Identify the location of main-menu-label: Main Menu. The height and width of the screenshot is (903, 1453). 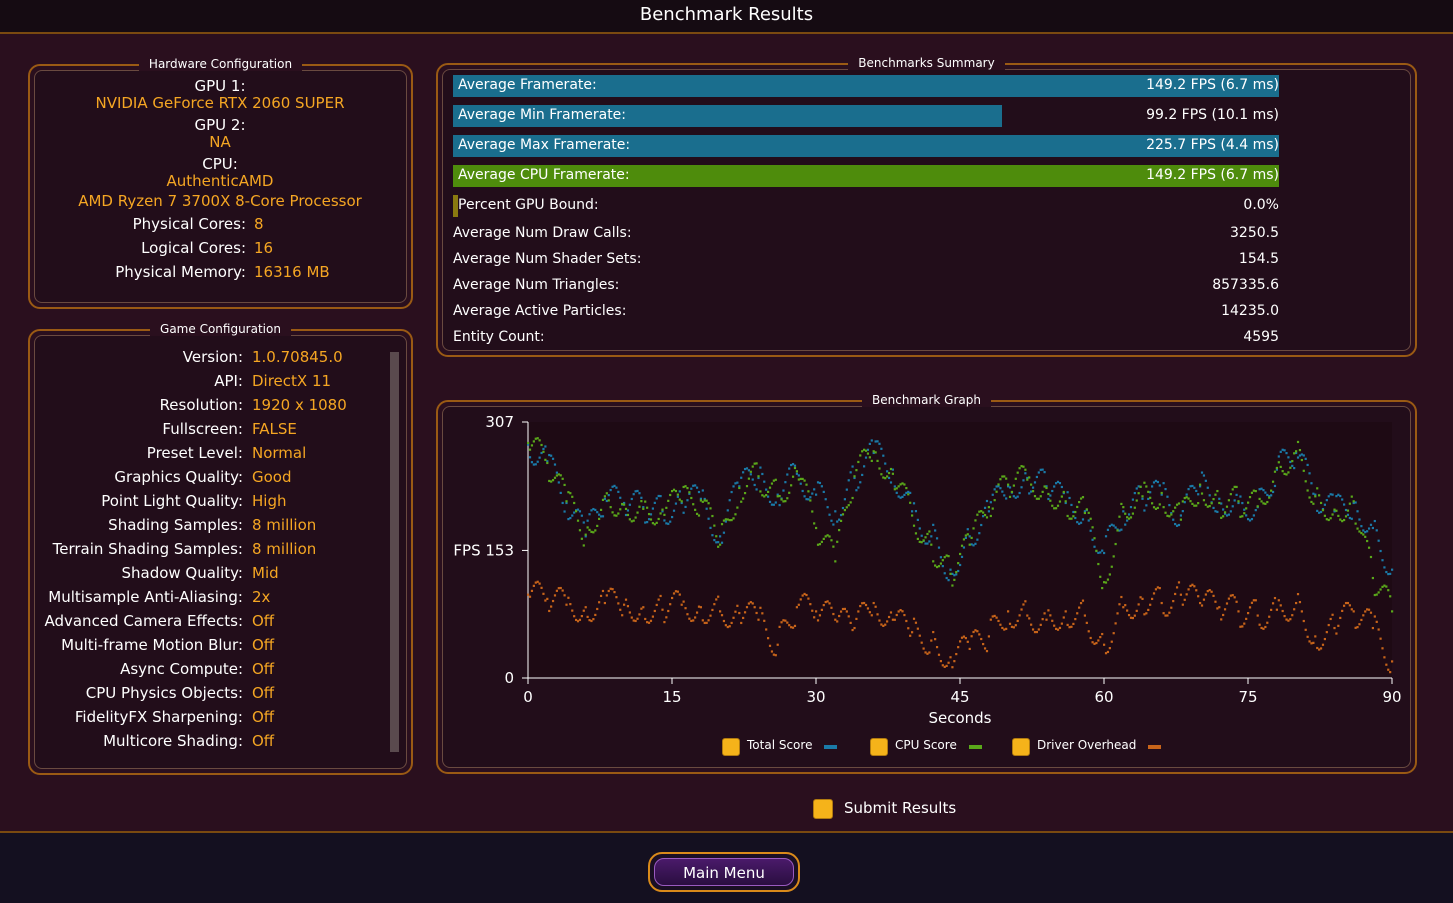
(724, 872).